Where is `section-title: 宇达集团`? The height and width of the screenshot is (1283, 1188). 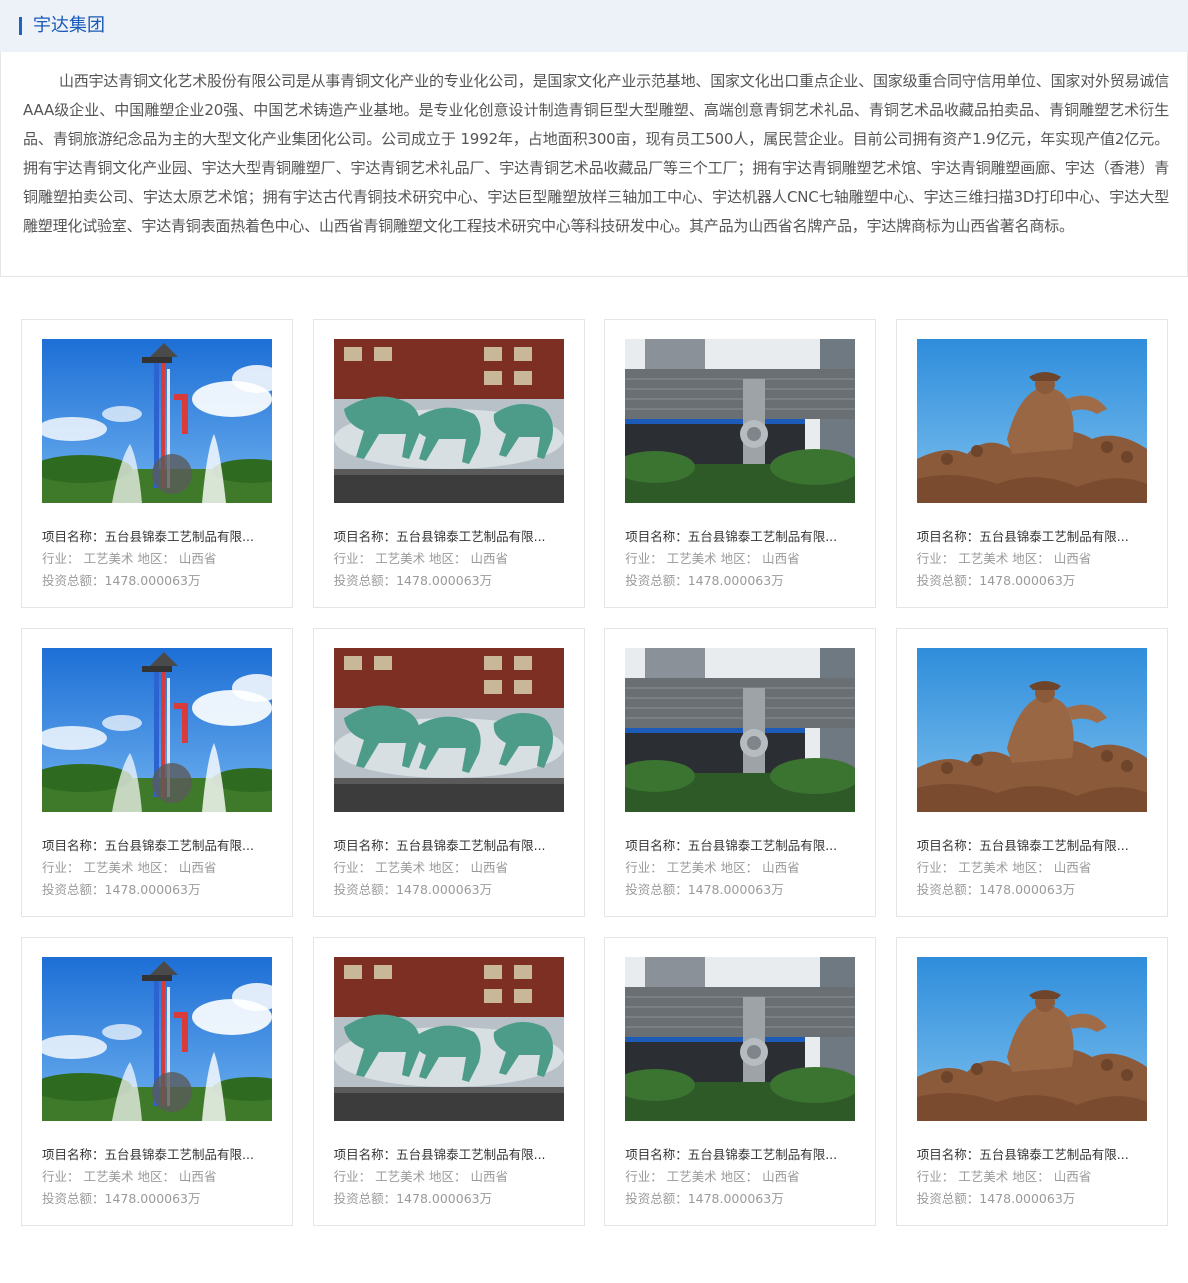 section-title: 宇达集团 is located at coordinates (69, 25).